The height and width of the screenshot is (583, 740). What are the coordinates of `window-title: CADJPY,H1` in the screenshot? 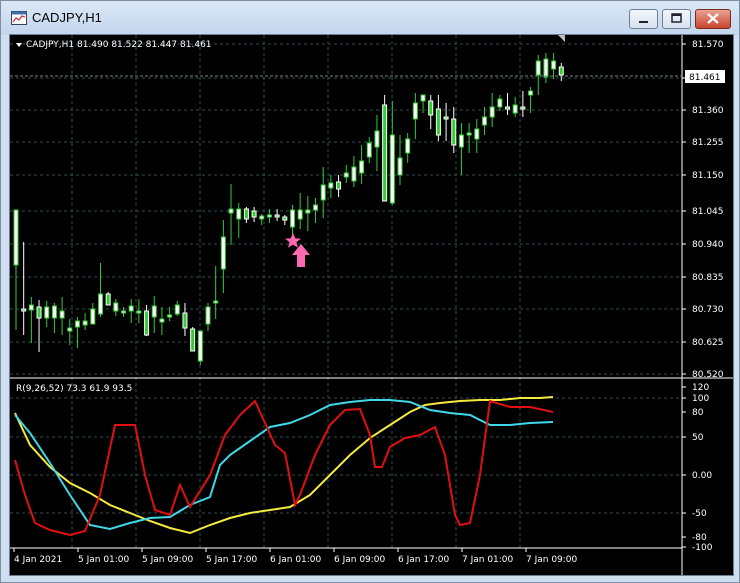 It's located at (67, 17).